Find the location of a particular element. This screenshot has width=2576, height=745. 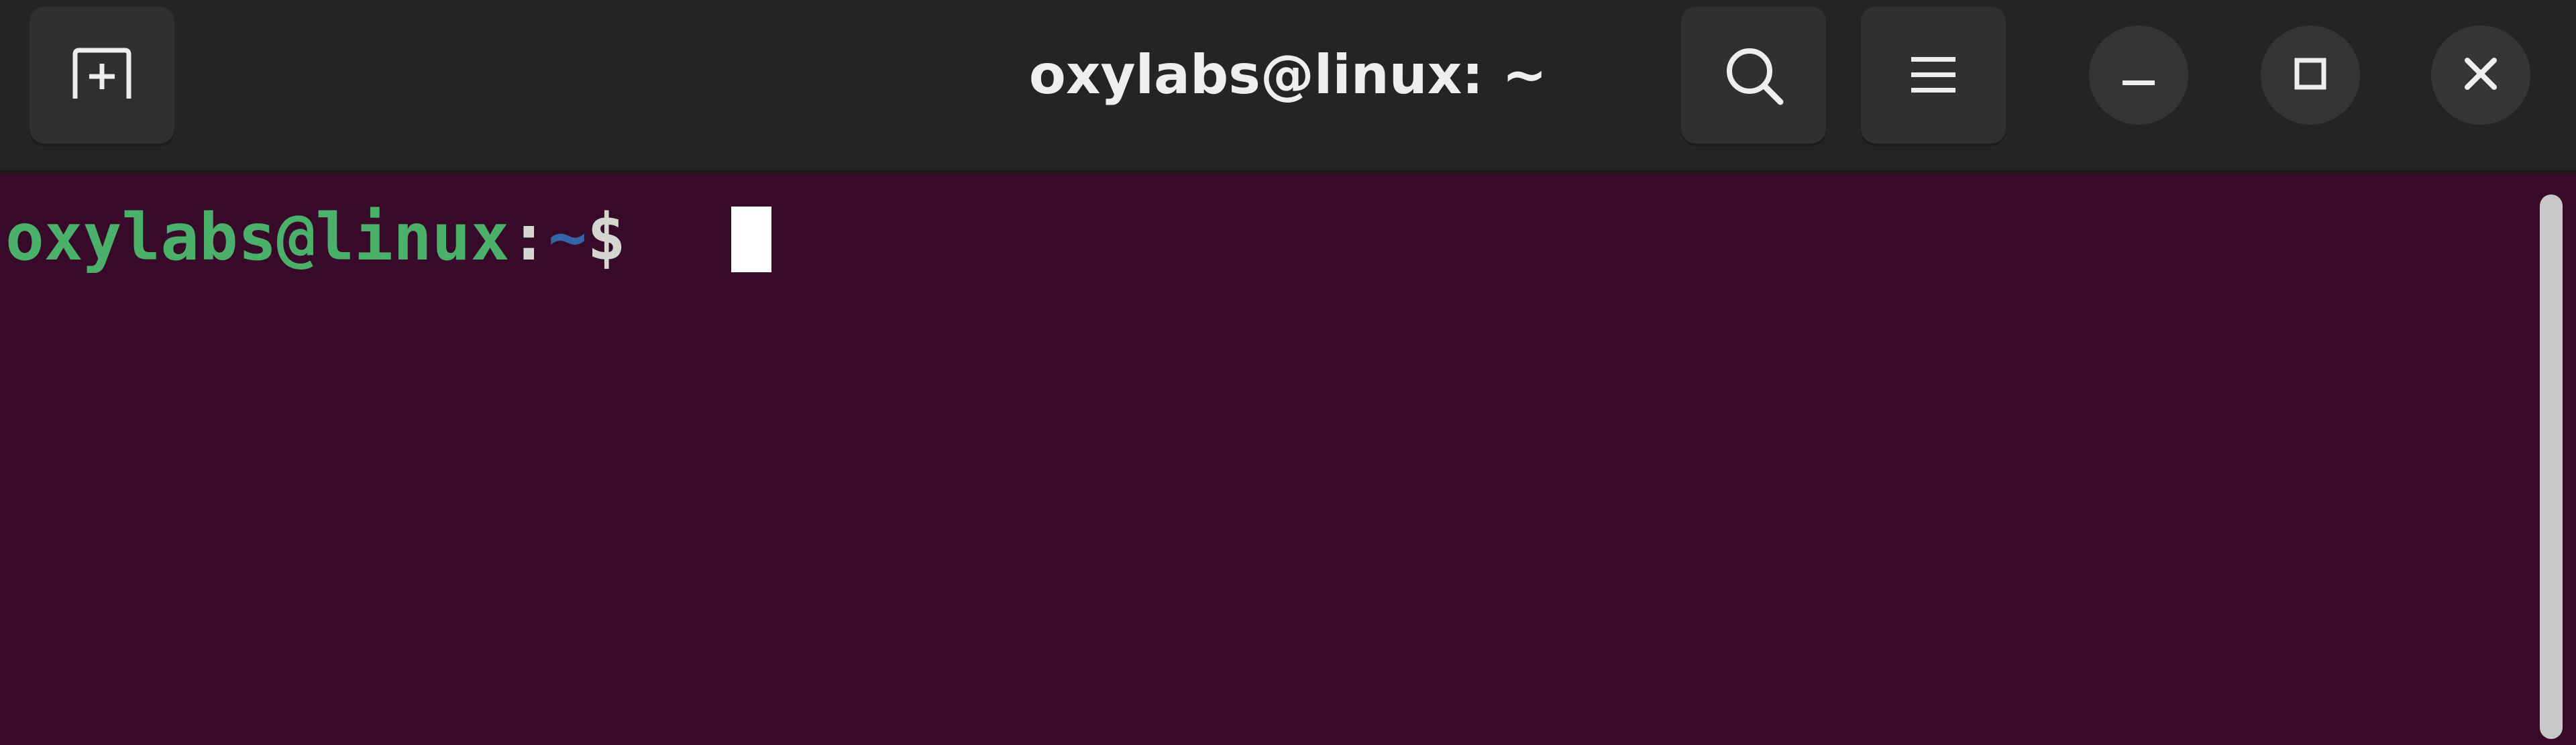

main-menu-button is located at coordinates (1933, 75).